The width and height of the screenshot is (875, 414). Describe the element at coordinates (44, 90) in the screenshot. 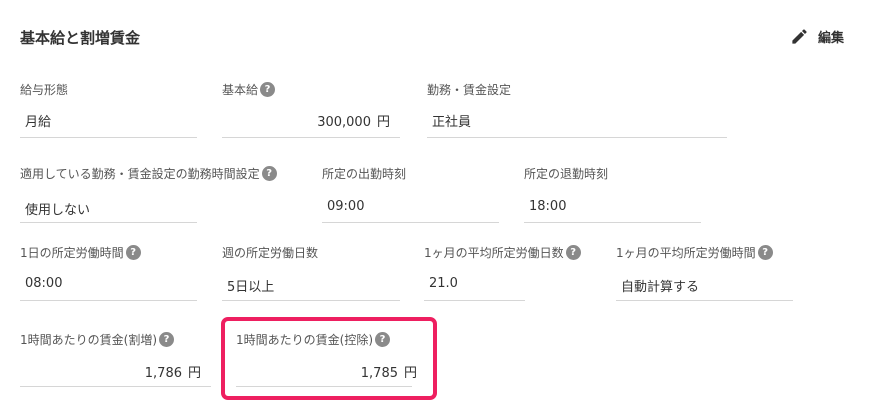

I see `field-label: 給与形態` at that location.